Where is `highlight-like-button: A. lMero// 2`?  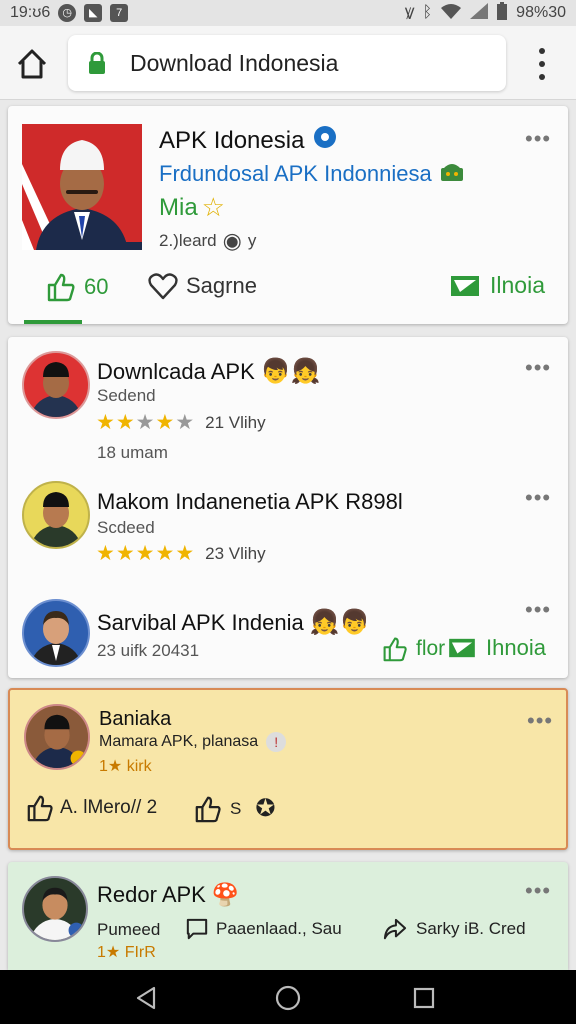 highlight-like-button: A. lMero// 2 is located at coordinates (91, 808).